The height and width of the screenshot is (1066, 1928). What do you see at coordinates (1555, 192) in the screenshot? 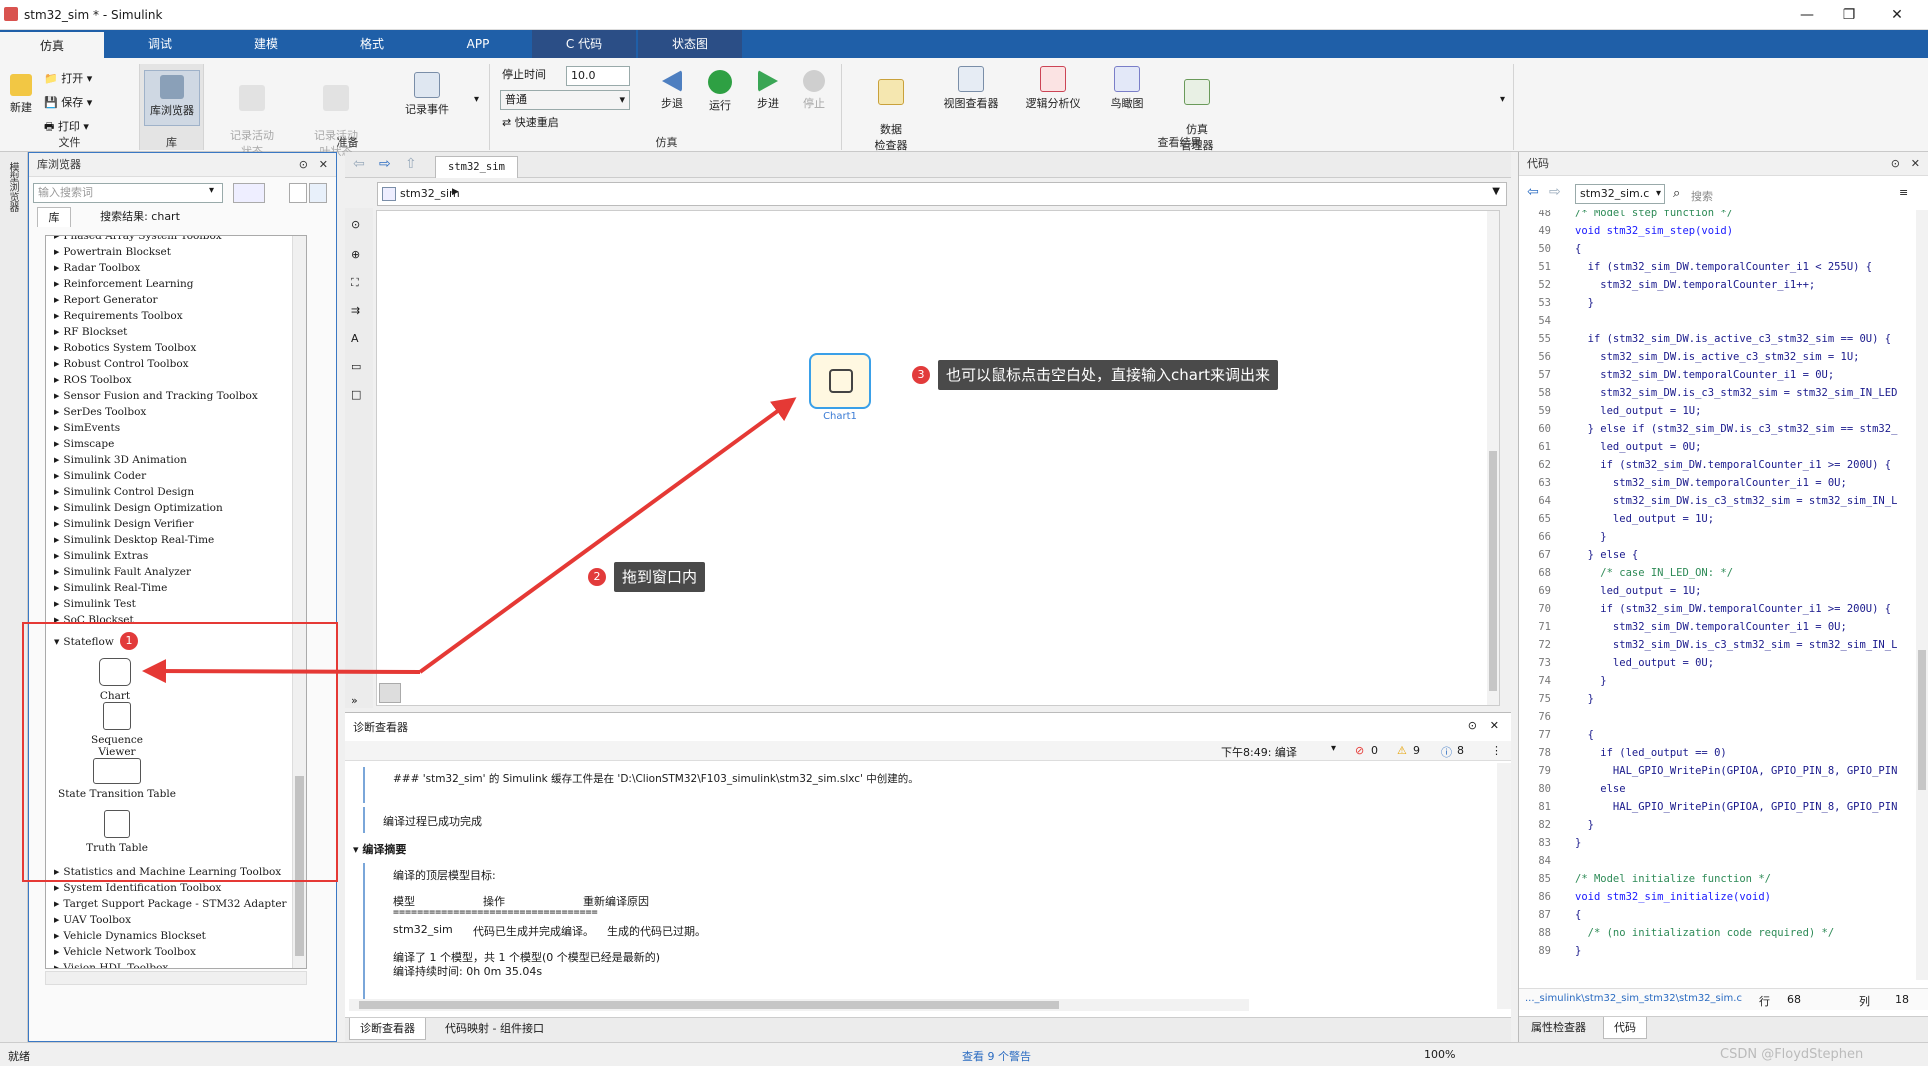
I see `code-forward-icon: ⇨` at bounding box center [1555, 192].